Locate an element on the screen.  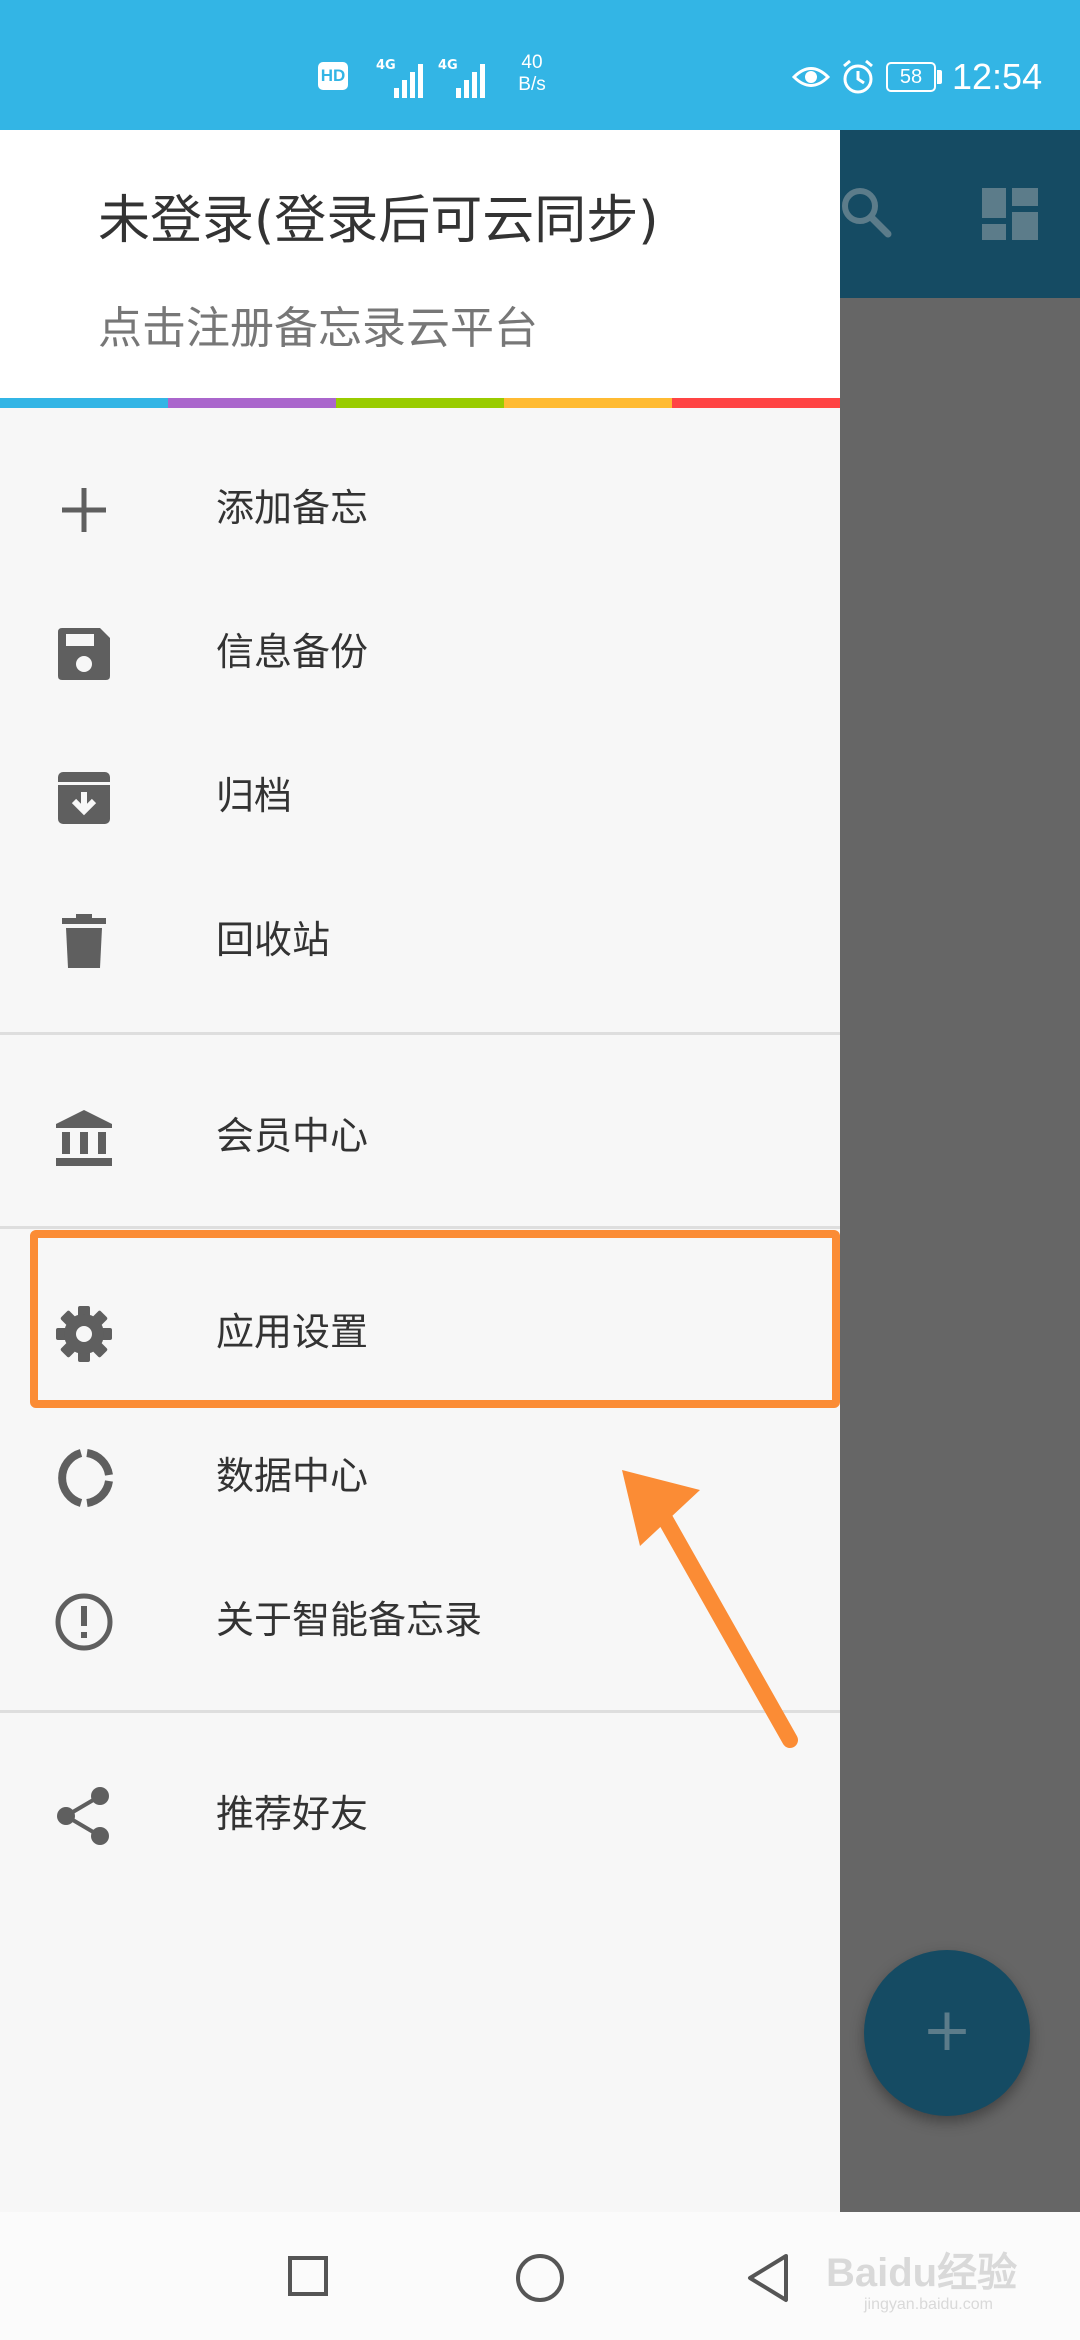
hd-badge: HD is located at coordinates (333, 76).